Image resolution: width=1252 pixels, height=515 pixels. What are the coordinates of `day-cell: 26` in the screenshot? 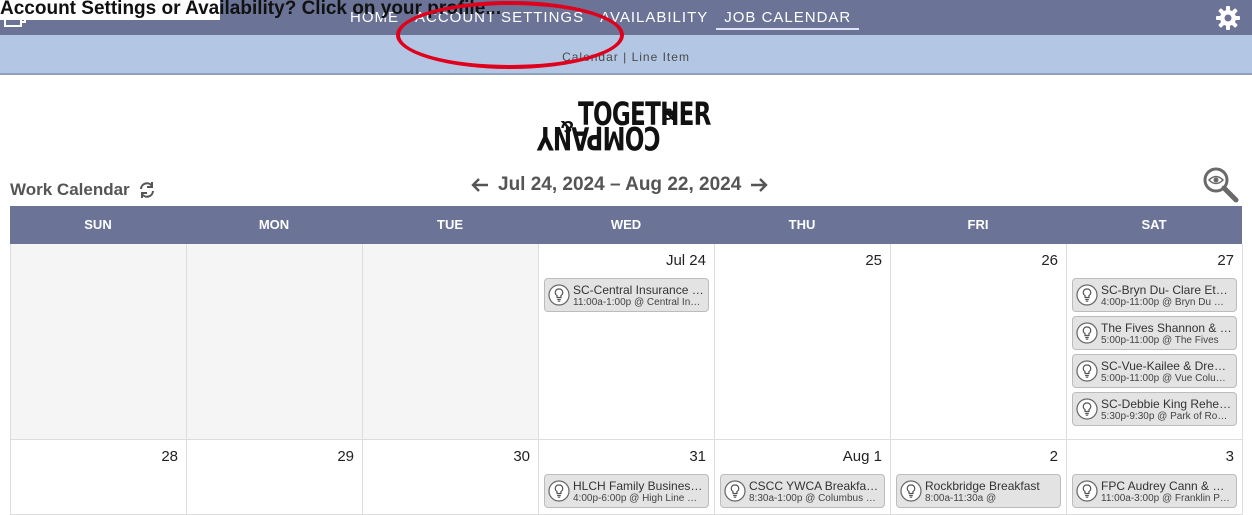 It's located at (979, 342).